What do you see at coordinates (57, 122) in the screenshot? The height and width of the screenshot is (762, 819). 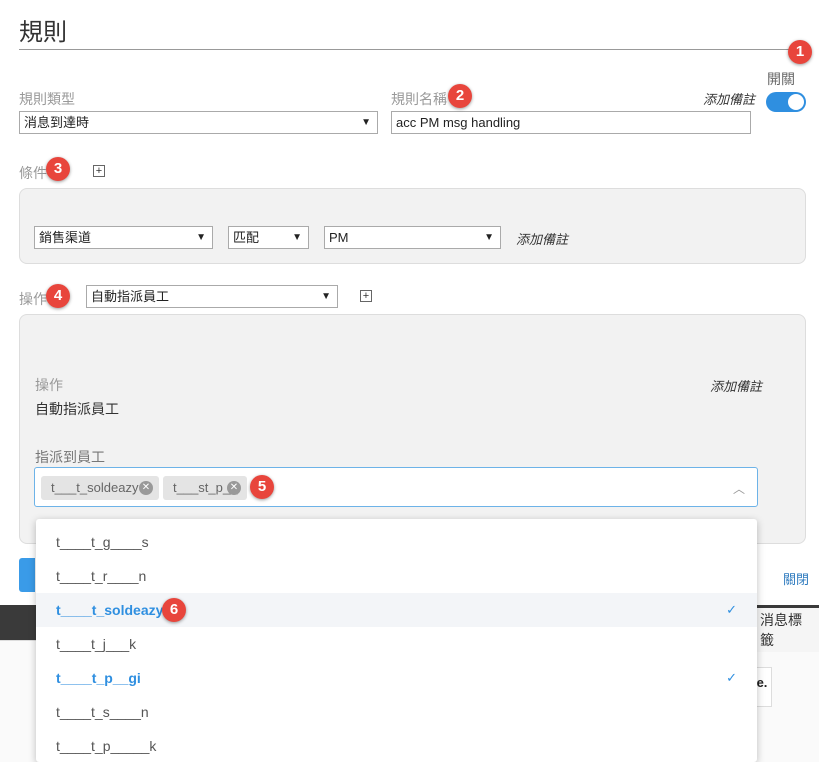 I see `rule-type-value: 消息到達時` at bounding box center [57, 122].